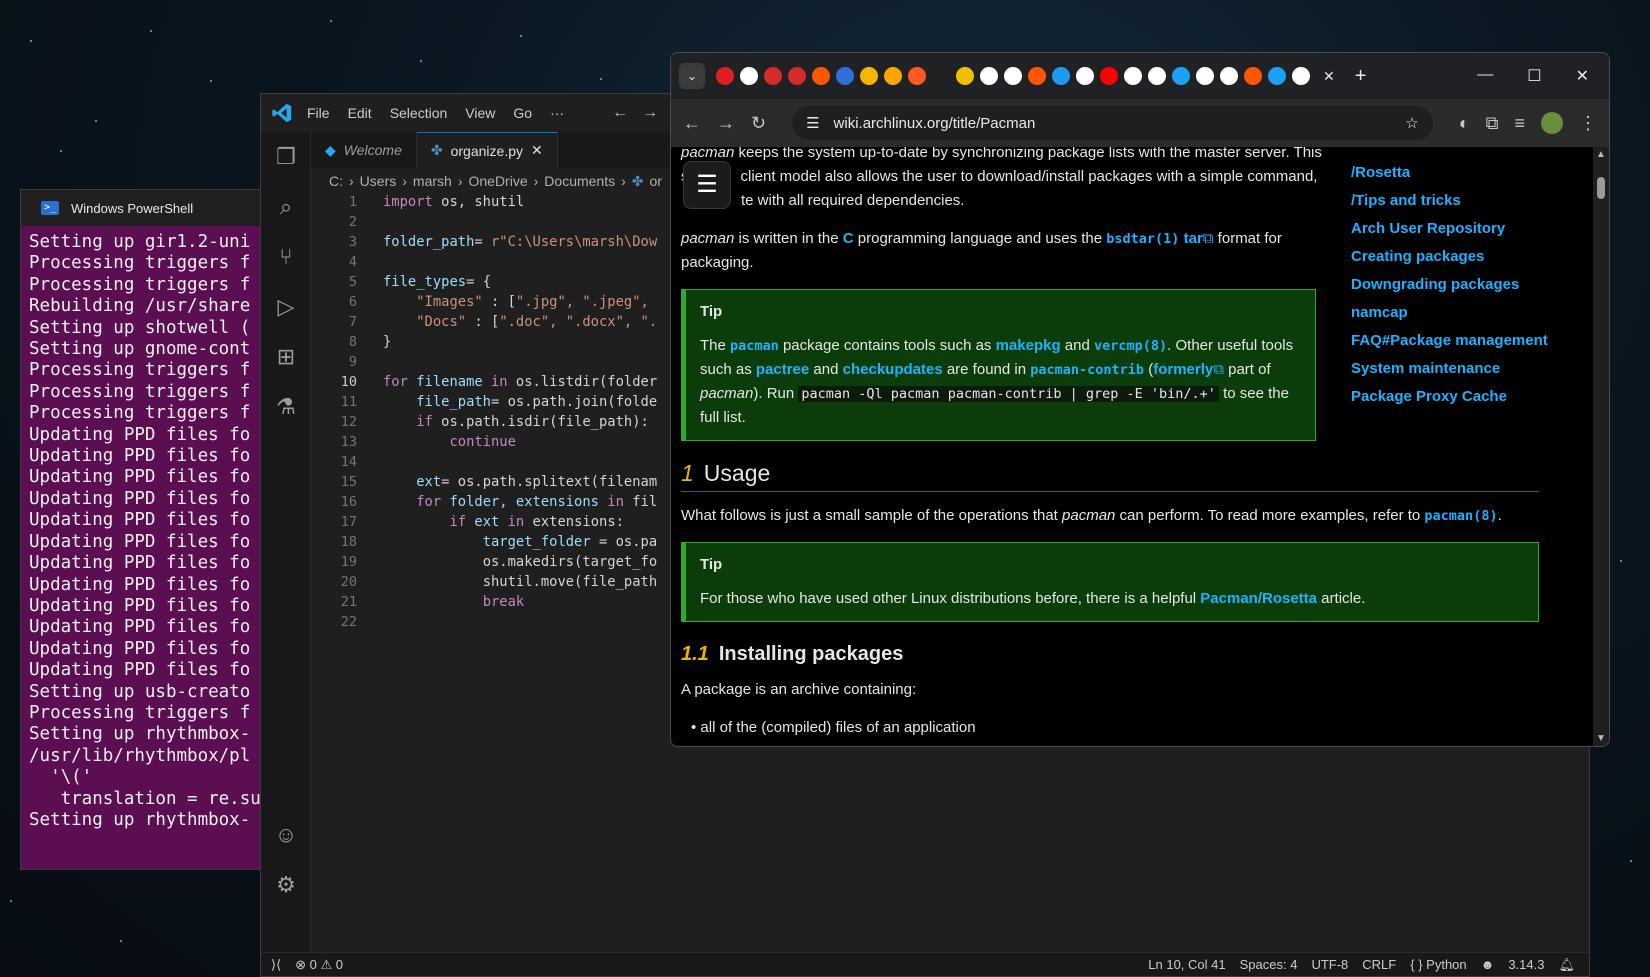 The width and height of the screenshot is (1650, 977). I want to click on tab-welcome: ◆ Welcome, so click(364, 150).